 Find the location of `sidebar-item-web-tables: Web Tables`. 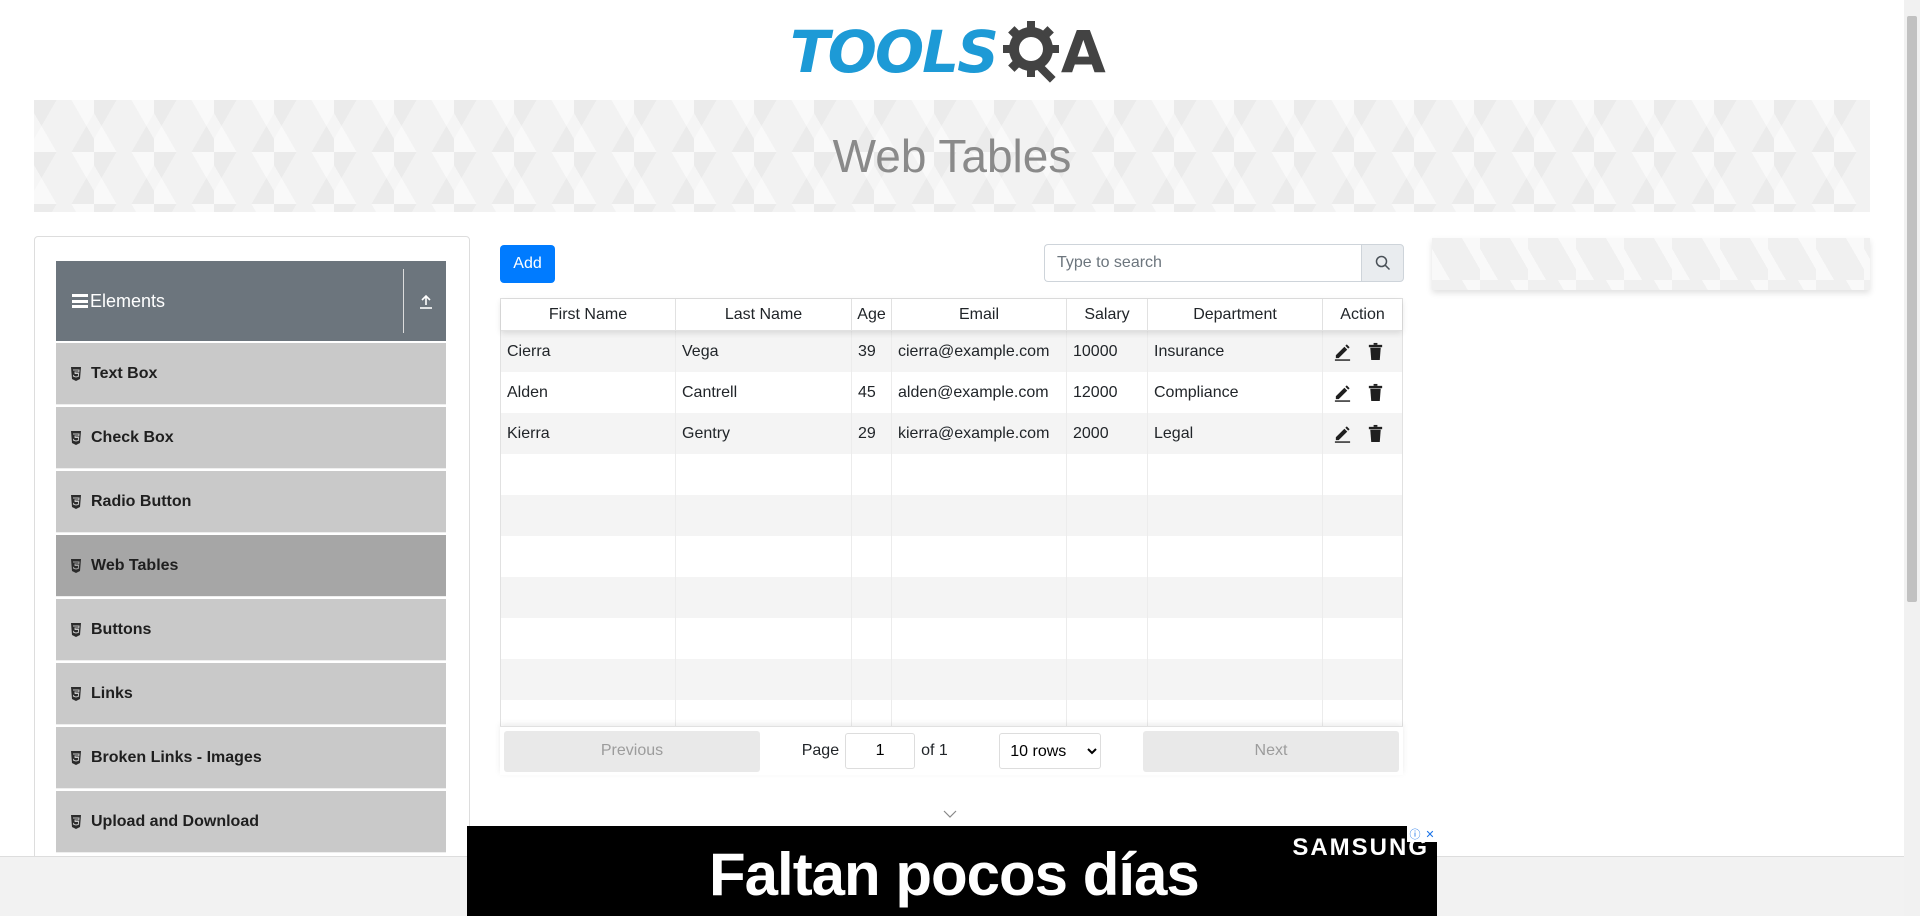

sidebar-item-web-tables: Web Tables is located at coordinates (251, 566).